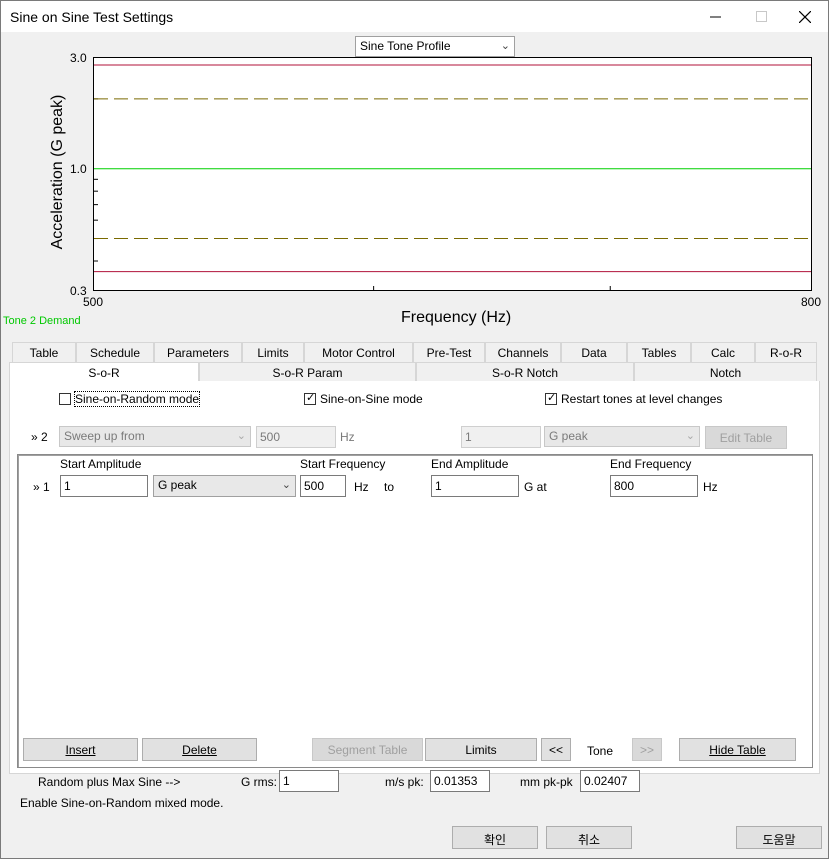 This screenshot has height=859, width=829. I want to click on y-axis-label: Acceleration (G peak), so click(57, 172).